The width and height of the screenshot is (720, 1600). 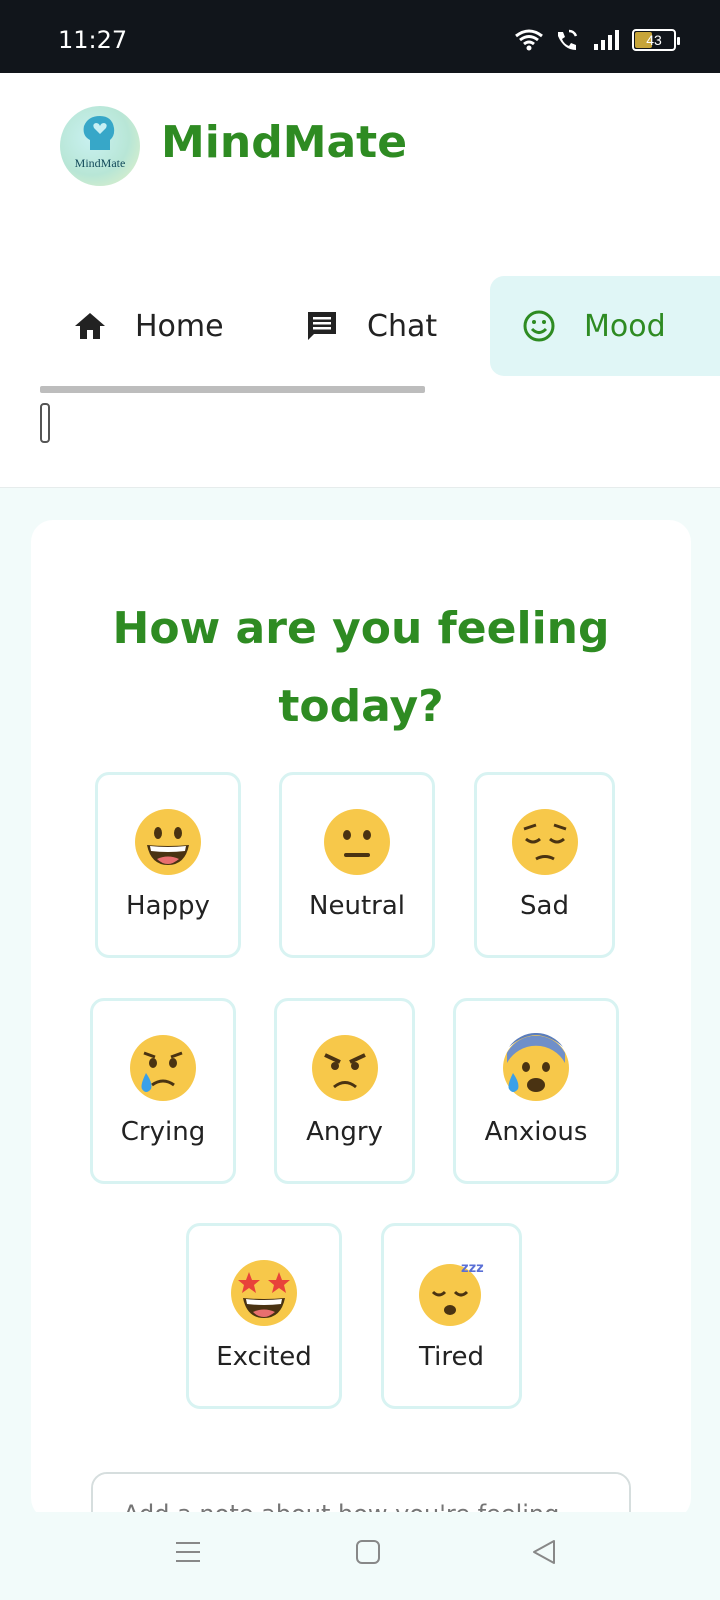 What do you see at coordinates (529, 40) in the screenshot?
I see `wifi-icon` at bounding box center [529, 40].